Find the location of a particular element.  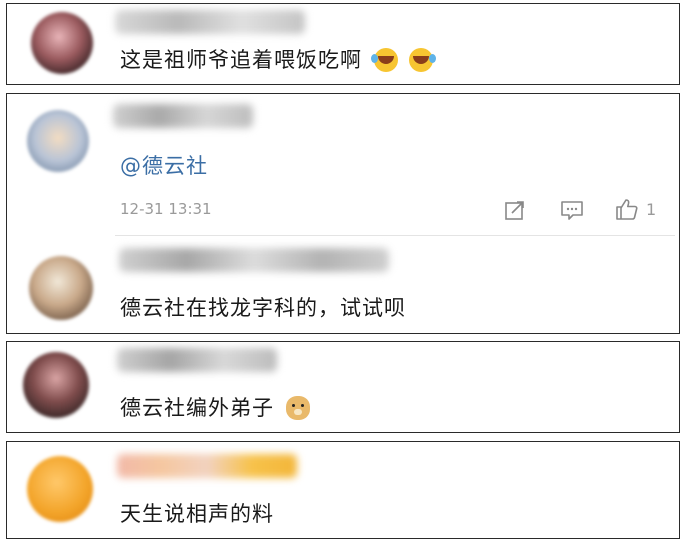

comment-card: 这是祖师爷追着喂饭吃啊 is located at coordinates (343, 44).